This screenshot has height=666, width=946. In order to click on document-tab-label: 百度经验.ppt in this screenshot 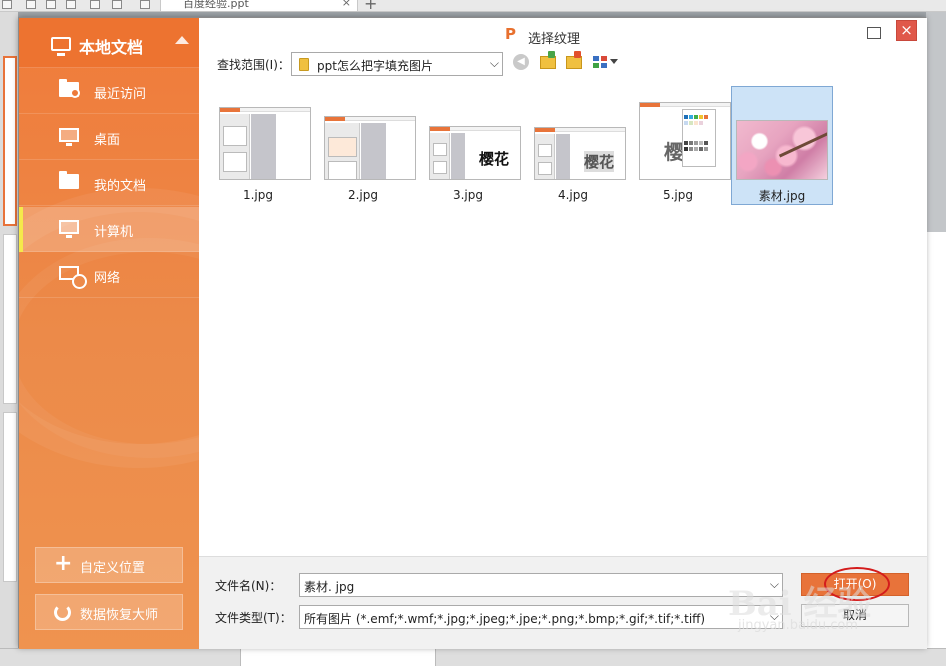, I will do `click(216, 5)`.